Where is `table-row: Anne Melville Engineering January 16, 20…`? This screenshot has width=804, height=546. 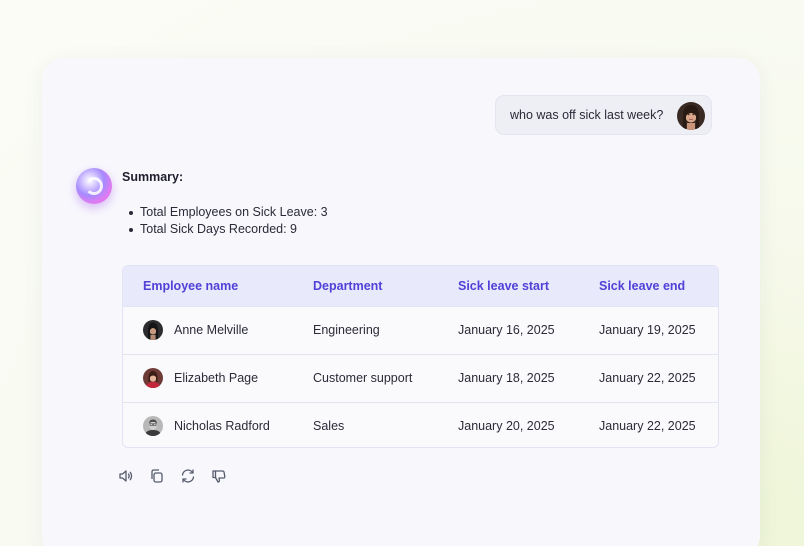
table-row: Anne Melville Engineering January 16, 20… is located at coordinates (420, 330).